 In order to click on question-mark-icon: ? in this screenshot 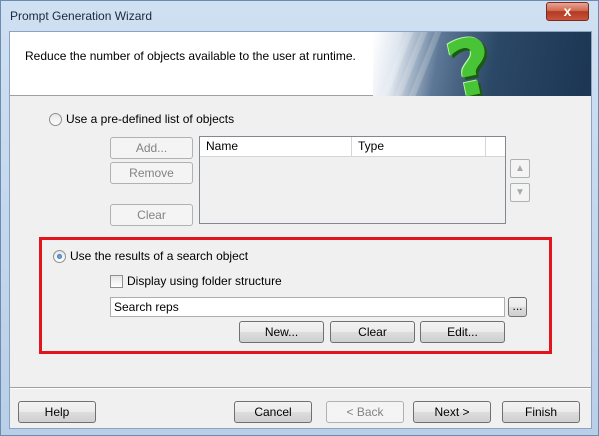, I will do `click(471, 64)`.